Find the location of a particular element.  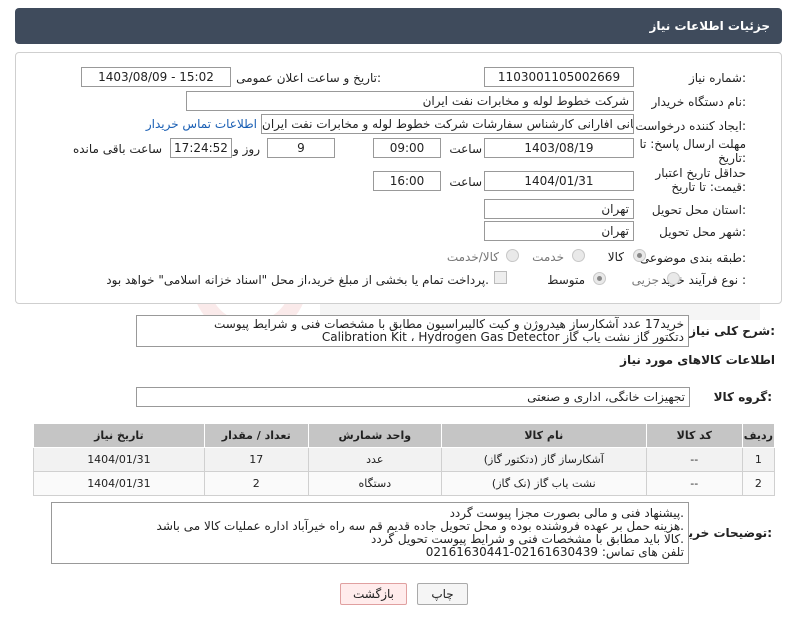

buyer-org-field: شرکت خطوط لوله و مخابرات نفت ایران is located at coordinates (410, 101).